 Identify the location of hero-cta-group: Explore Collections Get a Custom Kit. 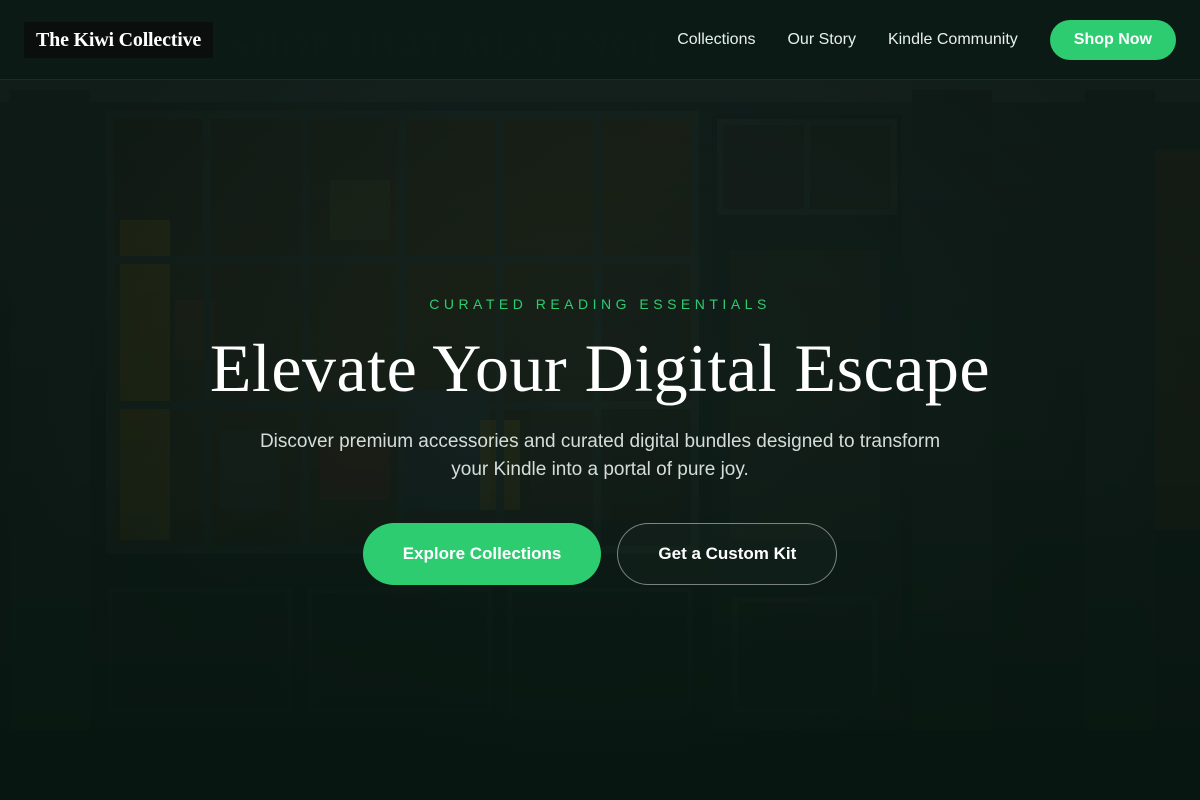
(600, 554).